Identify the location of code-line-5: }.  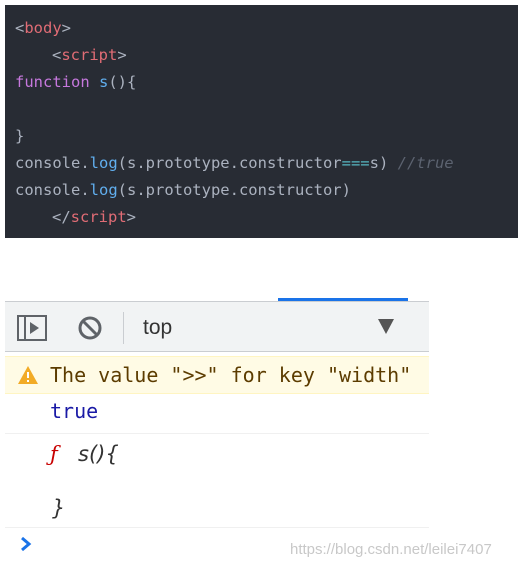
(19, 136).